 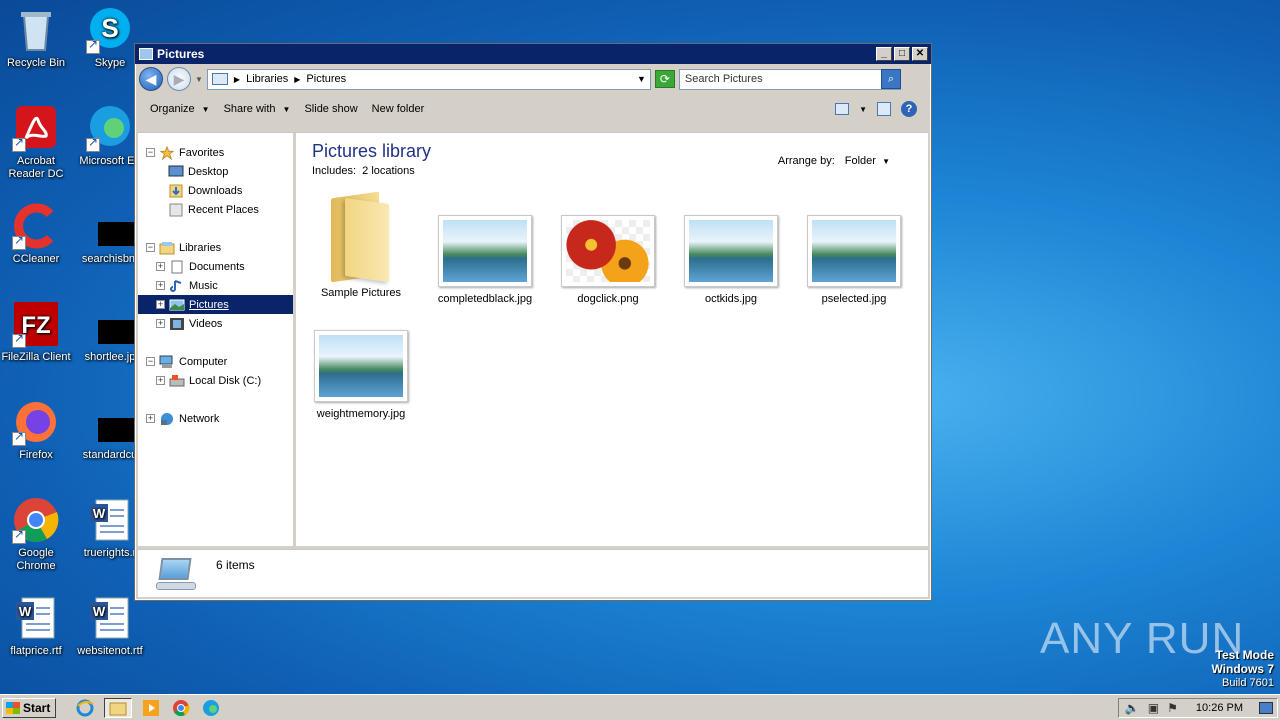 I want to click on minimize-button: _, so click(x=884, y=54).